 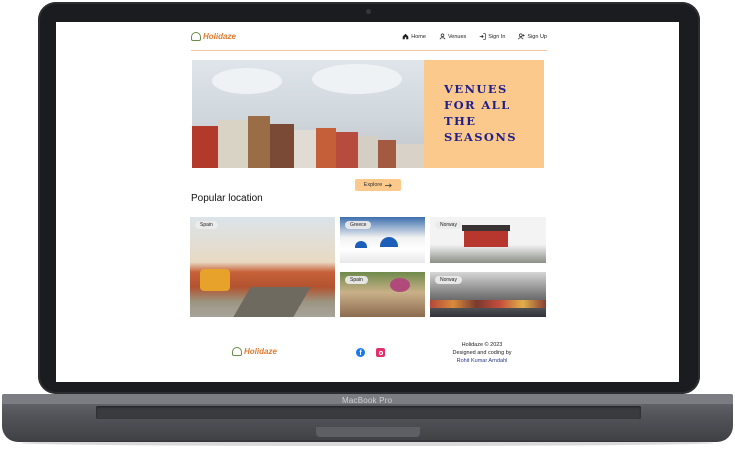 I want to click on webcam, so click(x=368, y=11).